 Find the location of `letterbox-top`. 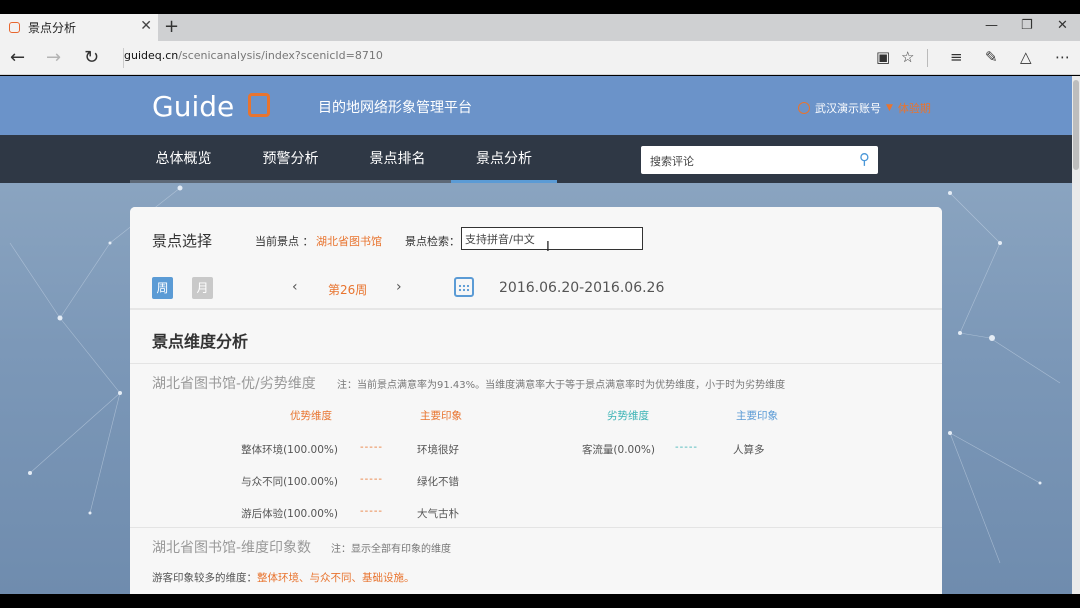

letterbox-top is located at coordinates (540, 7).